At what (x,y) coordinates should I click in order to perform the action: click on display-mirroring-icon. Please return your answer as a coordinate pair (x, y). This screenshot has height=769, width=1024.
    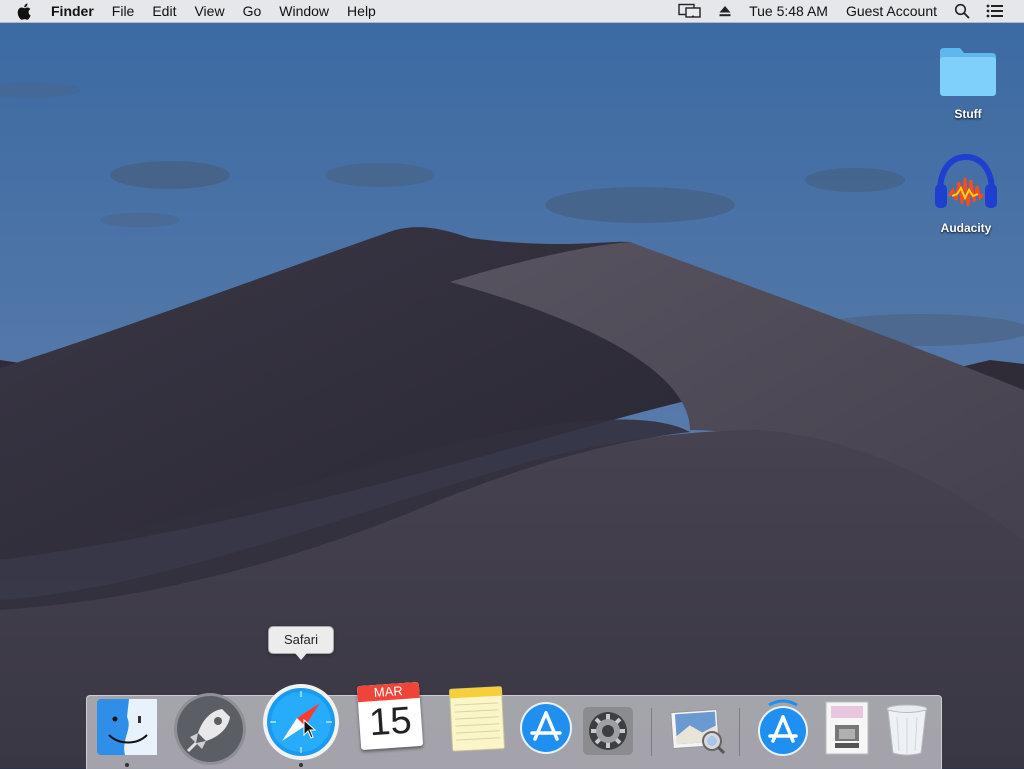
    Looking at the image, I should click on (690, 11).